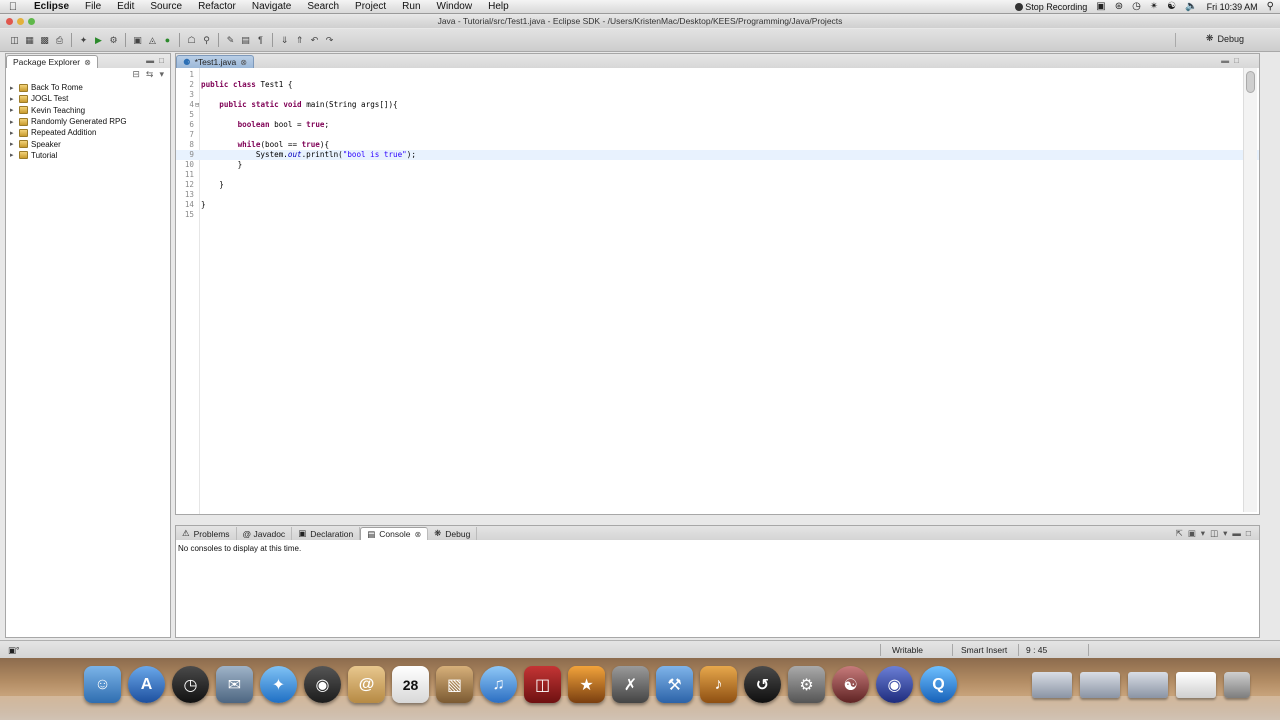 The image size is (1280, 720). What do you see at coordinates (366, 684) in the screenshot?
I see `address-book-icon: @` at bounding box center [366, 684].